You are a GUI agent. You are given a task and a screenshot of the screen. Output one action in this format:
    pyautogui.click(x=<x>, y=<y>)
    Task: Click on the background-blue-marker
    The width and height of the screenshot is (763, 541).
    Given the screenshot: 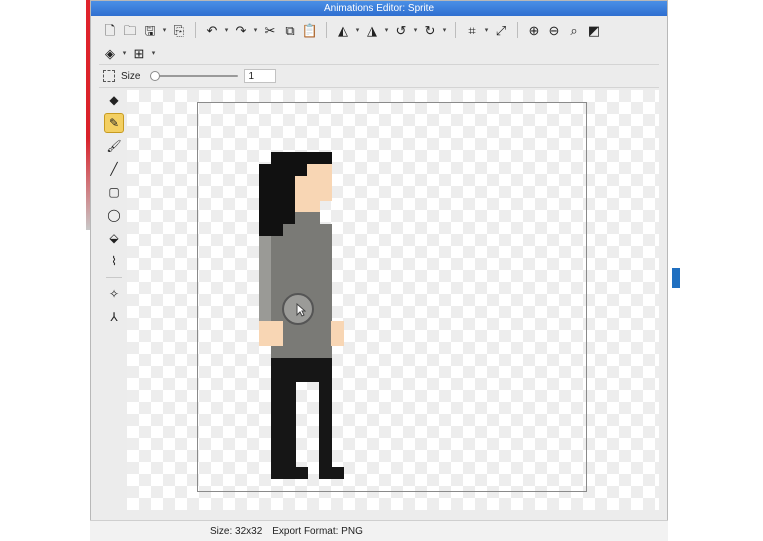 What is the action you would take?
    pyautogui.click(x=676, y=278)
    